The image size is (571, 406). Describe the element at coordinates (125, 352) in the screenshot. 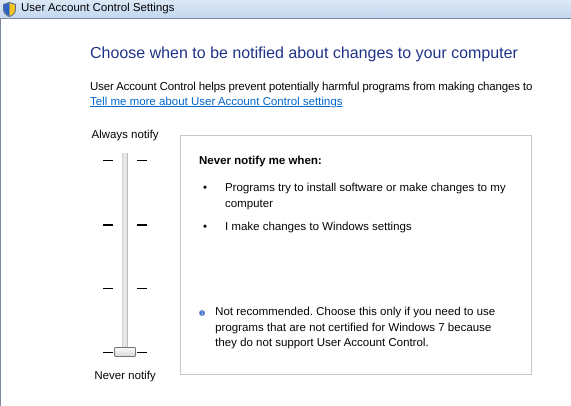

I see `slider-thumb` at that location.